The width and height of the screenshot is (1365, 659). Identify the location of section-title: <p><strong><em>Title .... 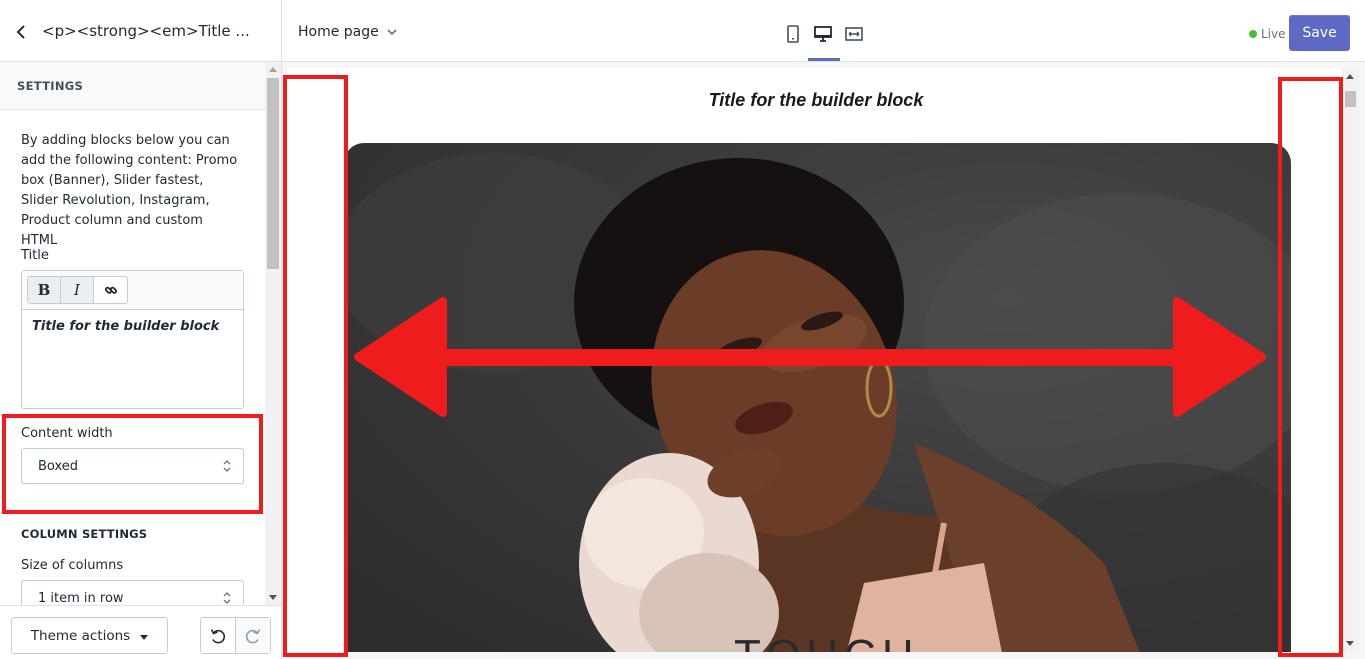
(146, 31).